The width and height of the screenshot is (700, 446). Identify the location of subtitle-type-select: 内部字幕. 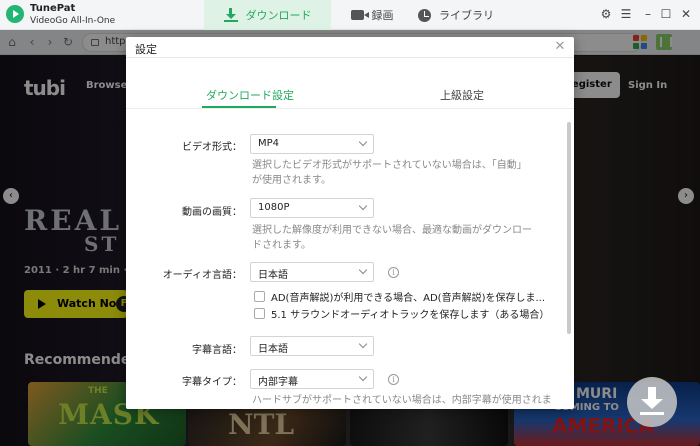
(312, 379).